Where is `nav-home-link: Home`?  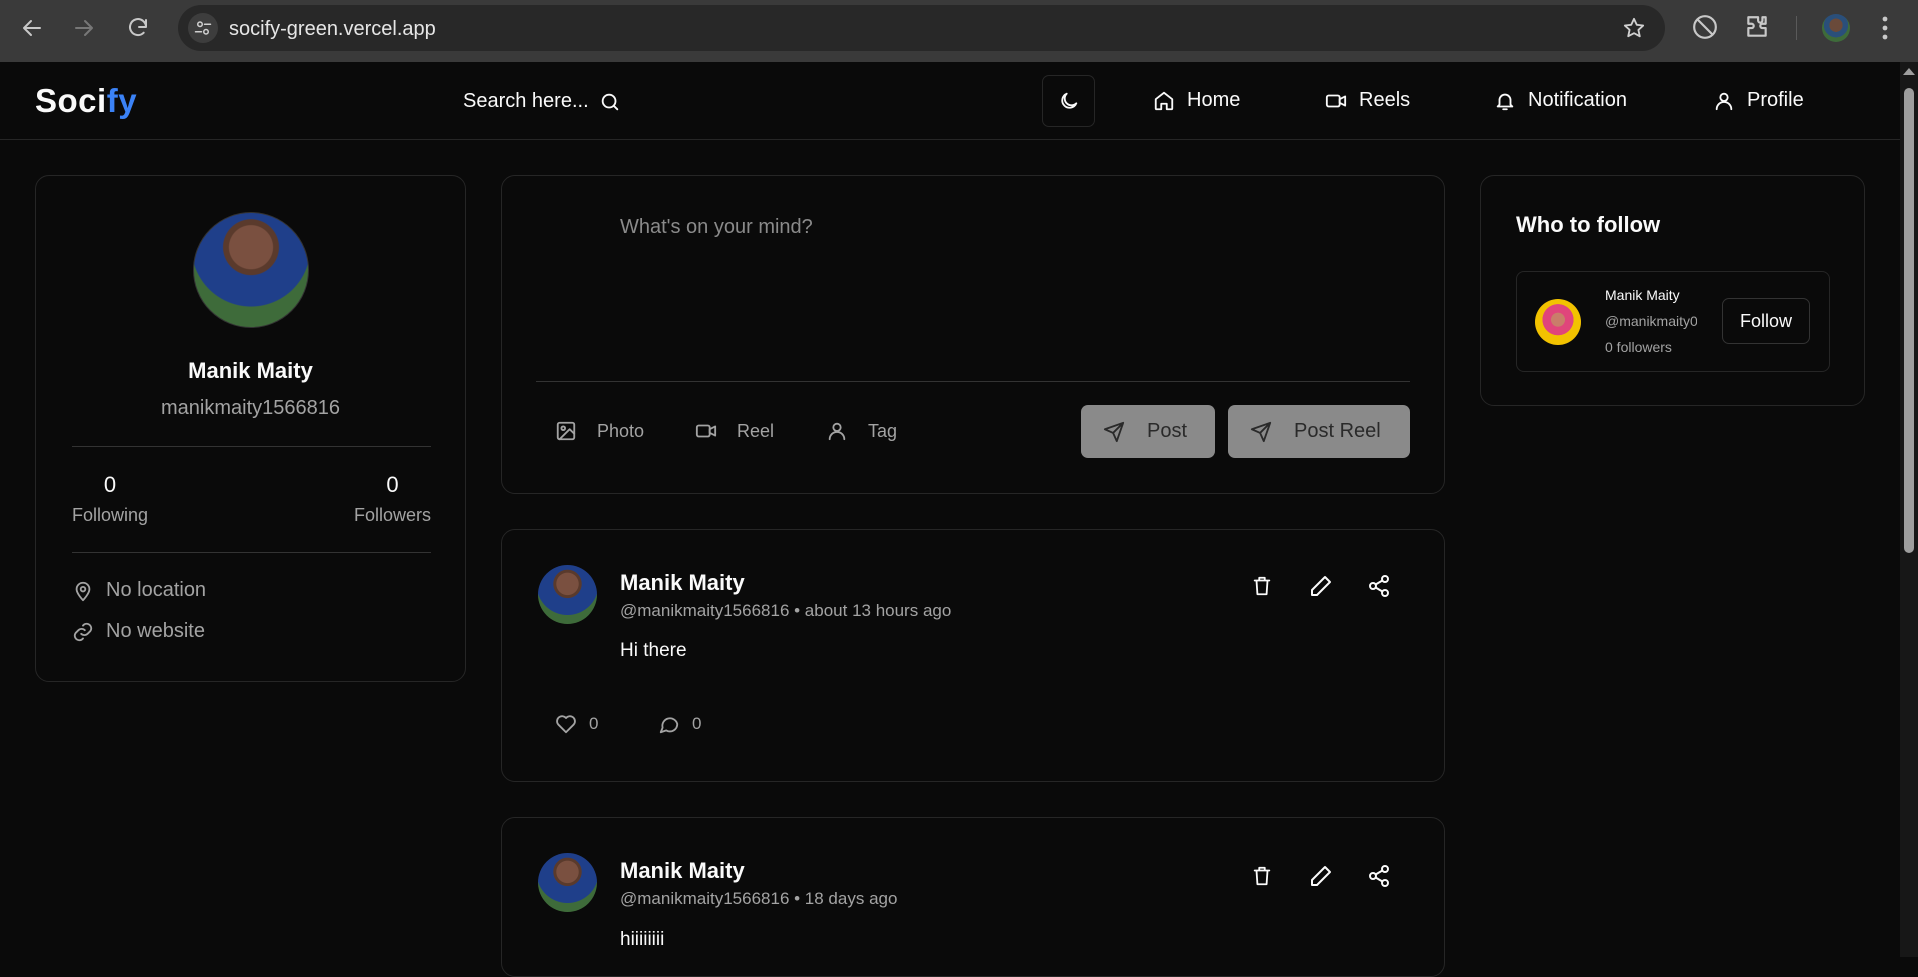 nav-home-link: Home is located at coordinates (1196, 100).